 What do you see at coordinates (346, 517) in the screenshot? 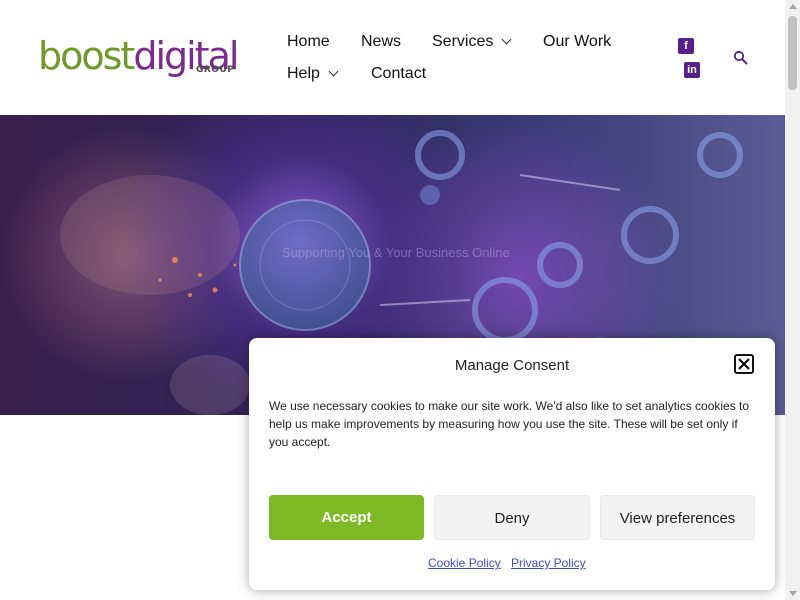
I see `accept-button: Accept` at bounding box center [346, 517].